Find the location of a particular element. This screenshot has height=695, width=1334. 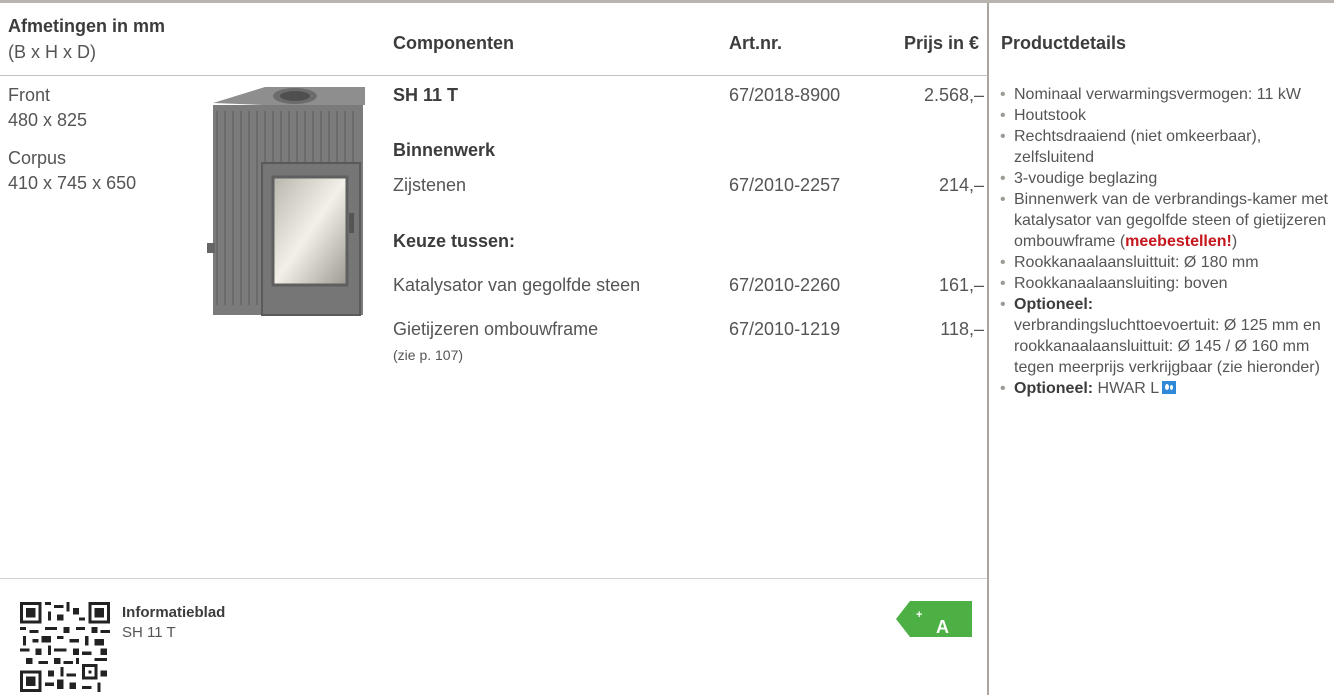

artnr-cell: 67/2010-1219 is located at coordinates (785, 329).